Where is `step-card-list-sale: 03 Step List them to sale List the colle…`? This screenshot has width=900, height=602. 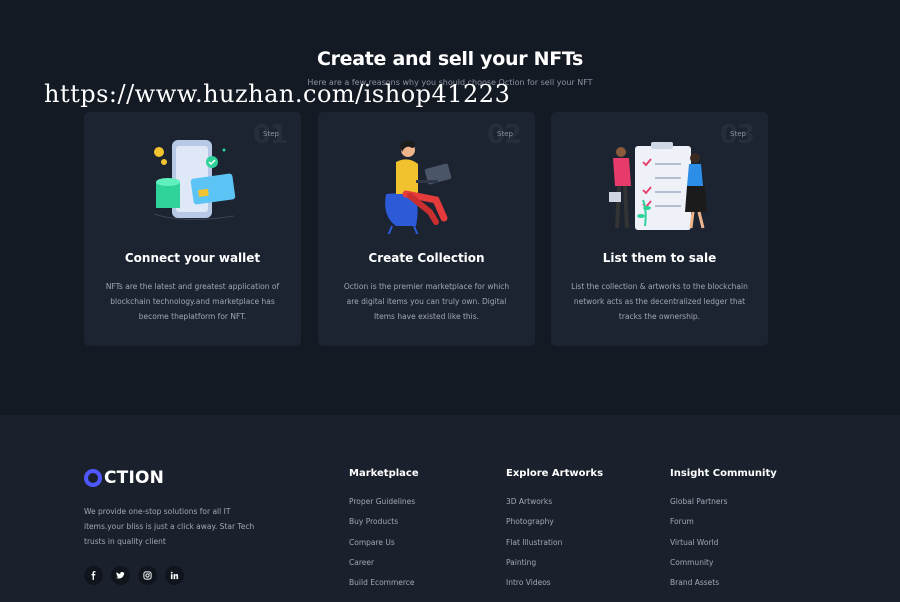 step-card-list-sale: 03 Step List them to sale List the colle… is located at coordinates (659, 229).